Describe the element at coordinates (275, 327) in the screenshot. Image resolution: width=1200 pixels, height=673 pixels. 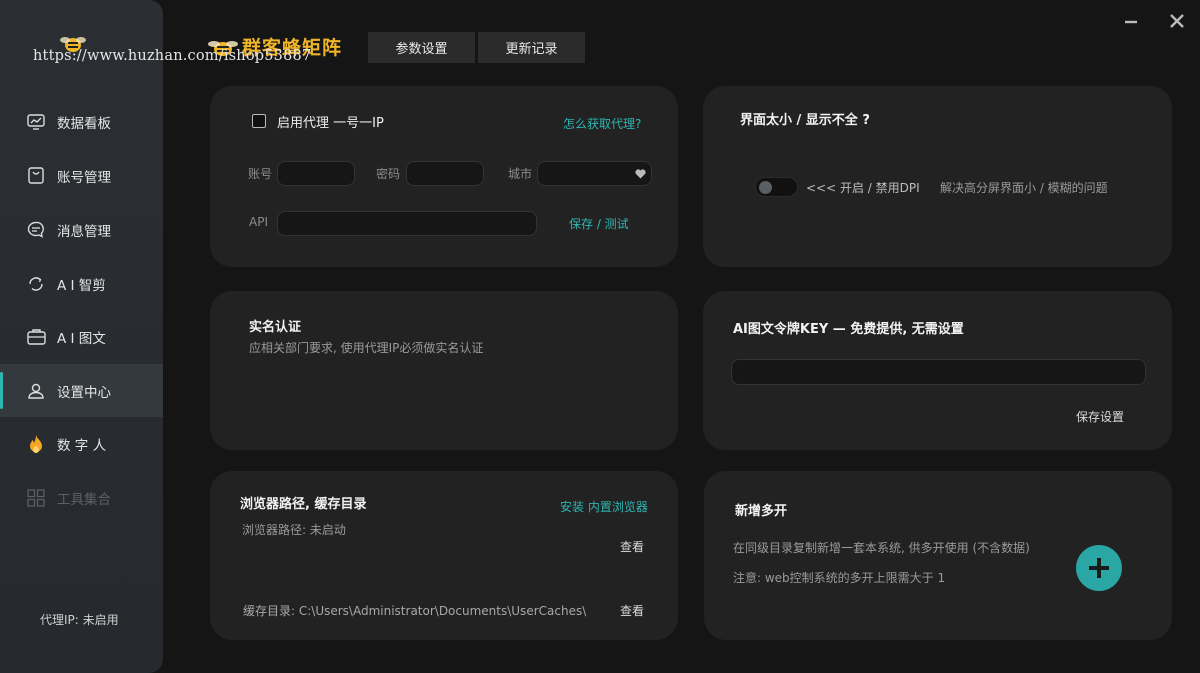
I see `realname-title: 实名认证` at that location.